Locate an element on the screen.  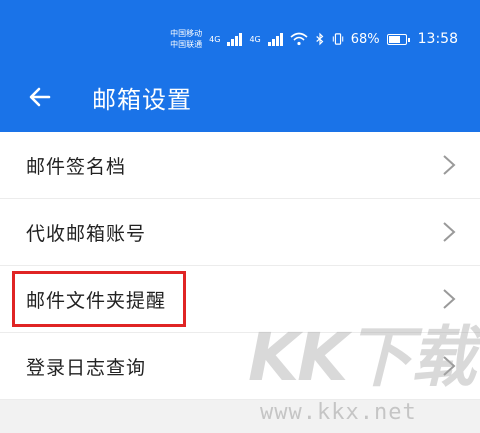
network-type-2: 4G is located at coordinates (255, 39).